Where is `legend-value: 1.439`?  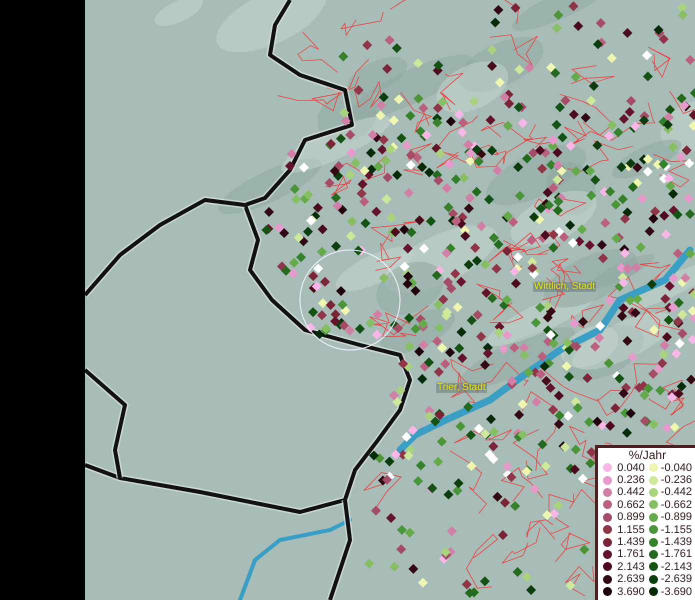 legend-value: 1.439 is located at coordinates (630, 542).